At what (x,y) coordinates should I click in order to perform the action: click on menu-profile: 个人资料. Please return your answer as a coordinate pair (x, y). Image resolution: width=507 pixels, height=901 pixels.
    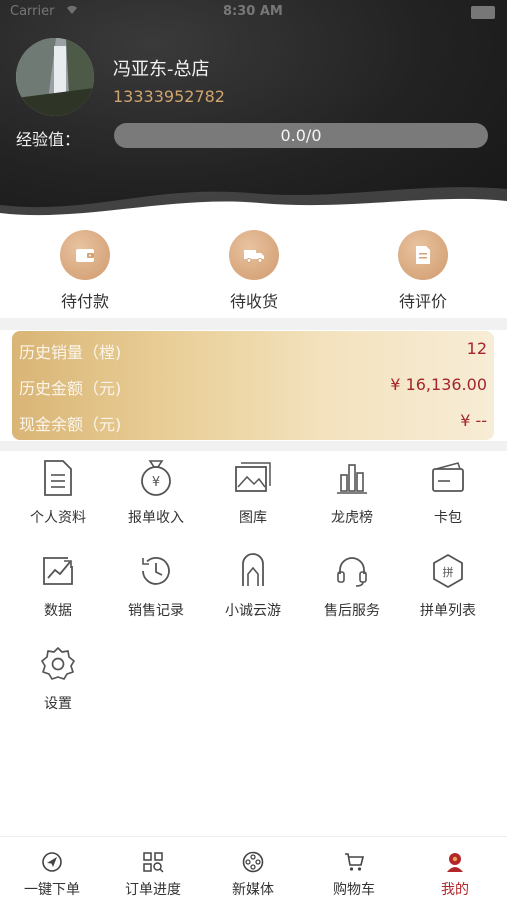
    Looking at the image, I should click on (58, 493).